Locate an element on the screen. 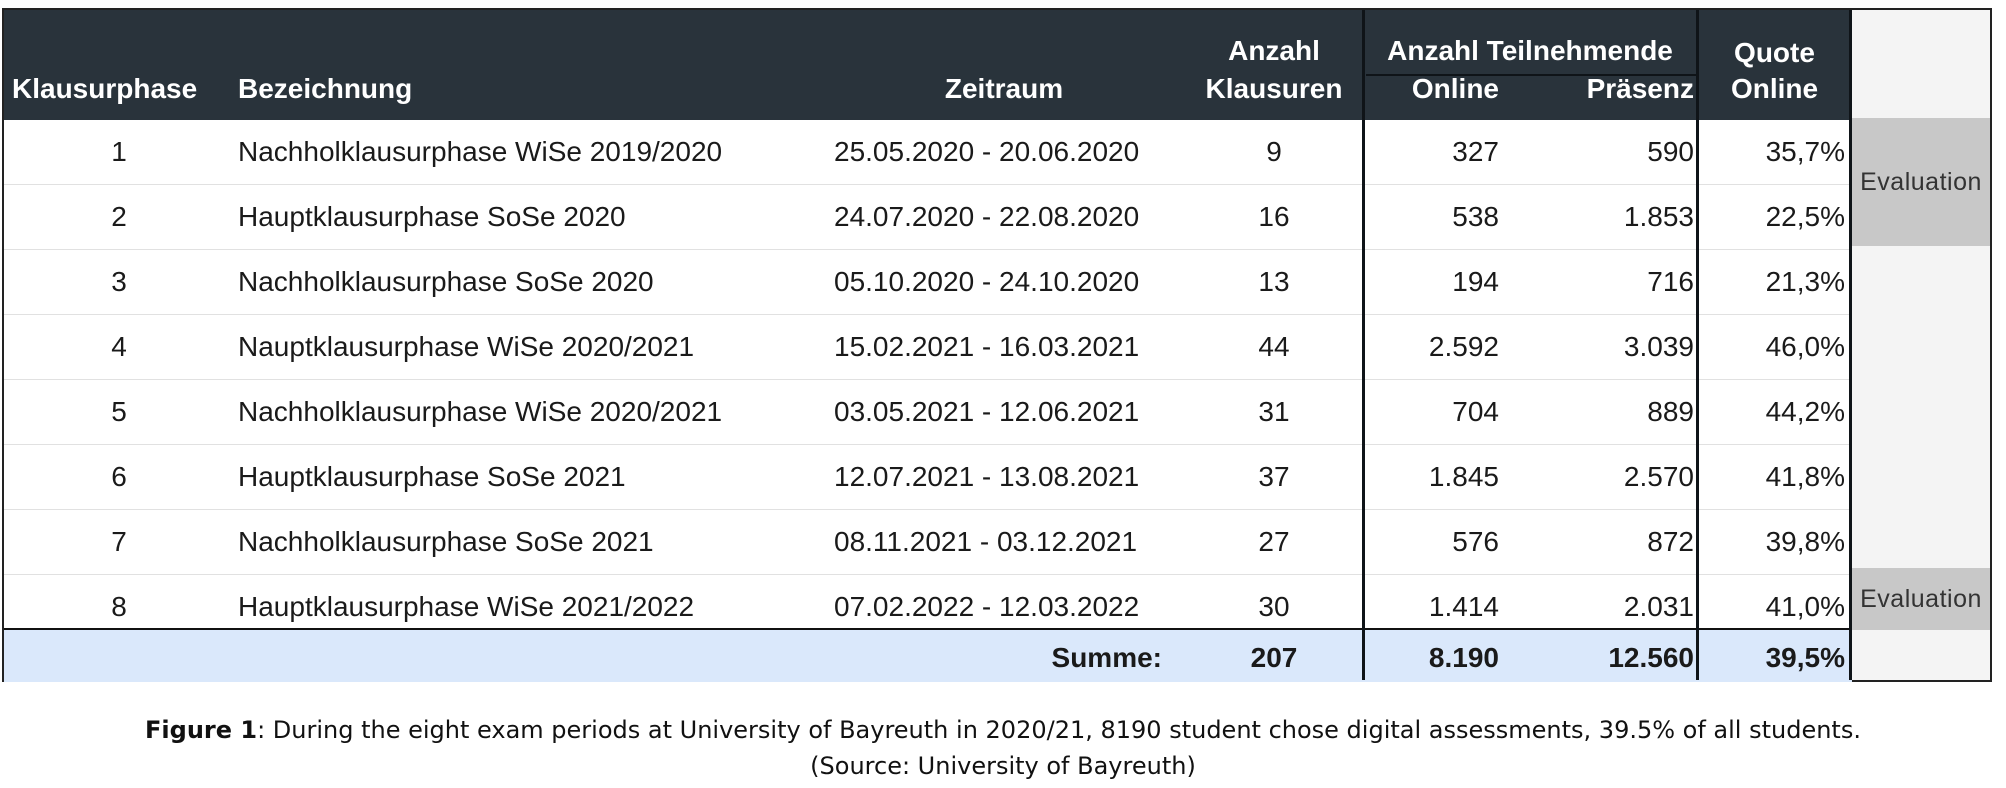  header-presence: Präsenz is located at coordinates (1640, 88).